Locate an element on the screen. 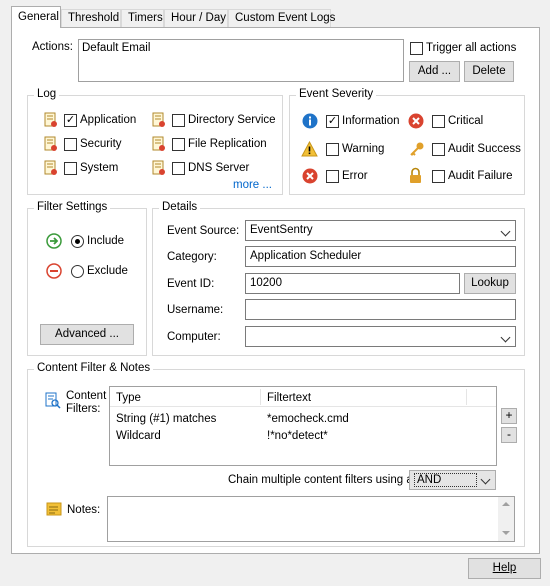 The height and width of the screenshot is (586, 550). exclude-label: Exclude is located at coordinates (107, 271).